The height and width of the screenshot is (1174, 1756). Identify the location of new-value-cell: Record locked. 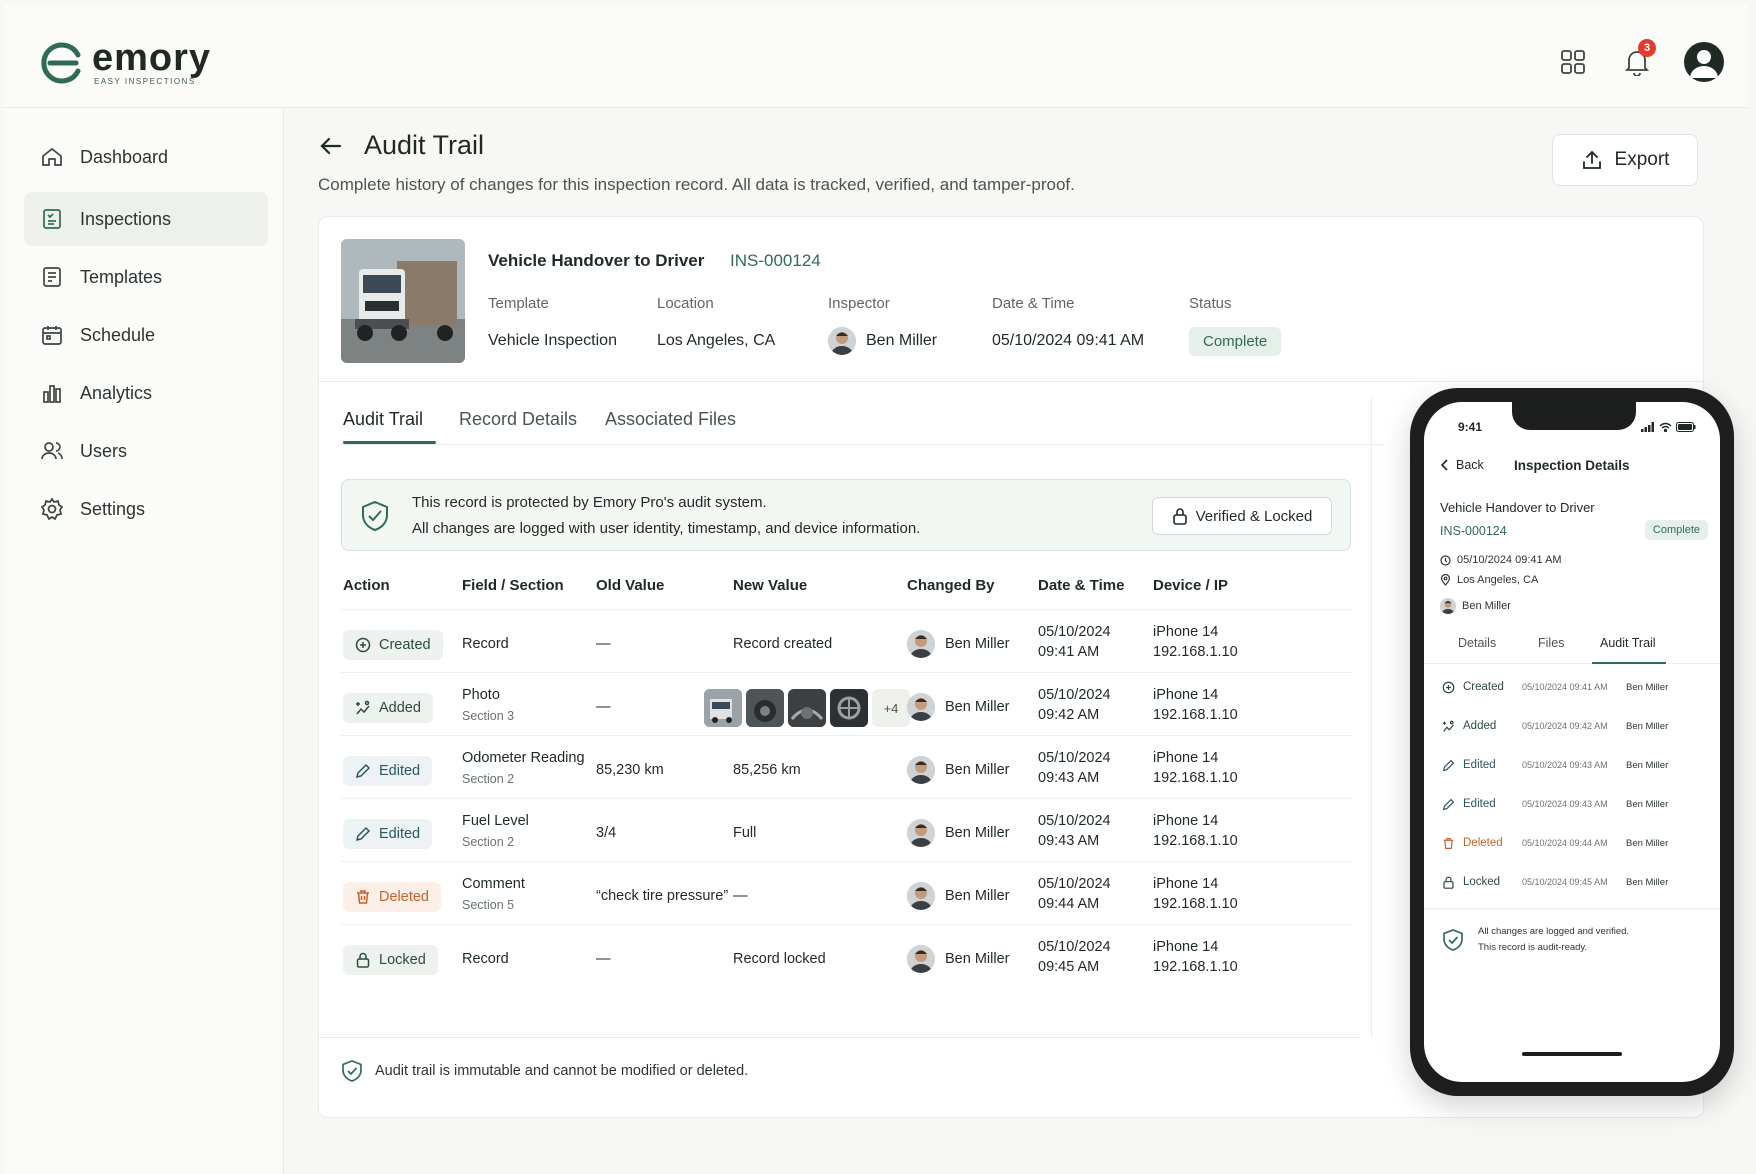
(779, 959).